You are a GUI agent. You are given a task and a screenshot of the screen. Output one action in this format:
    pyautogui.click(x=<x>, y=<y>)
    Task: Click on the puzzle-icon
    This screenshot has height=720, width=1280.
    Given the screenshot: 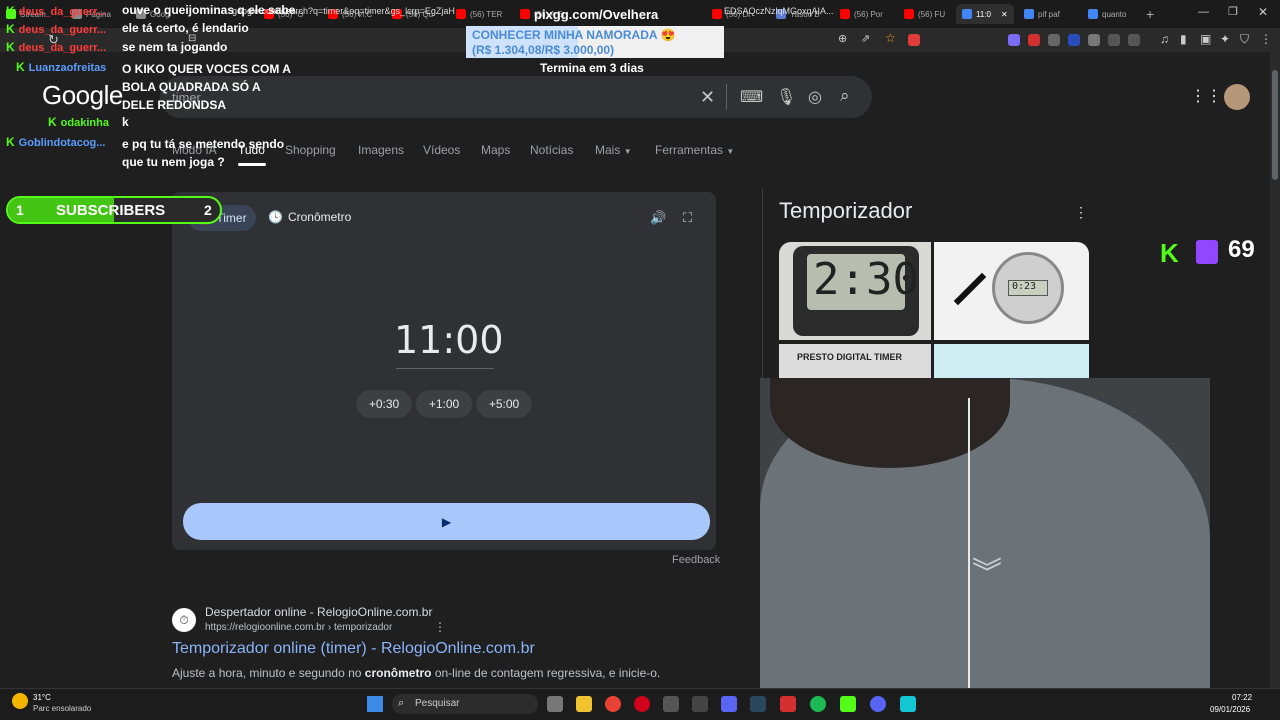 What is the action you would take?
    pyautogui.click(x=1114, y=40)
    